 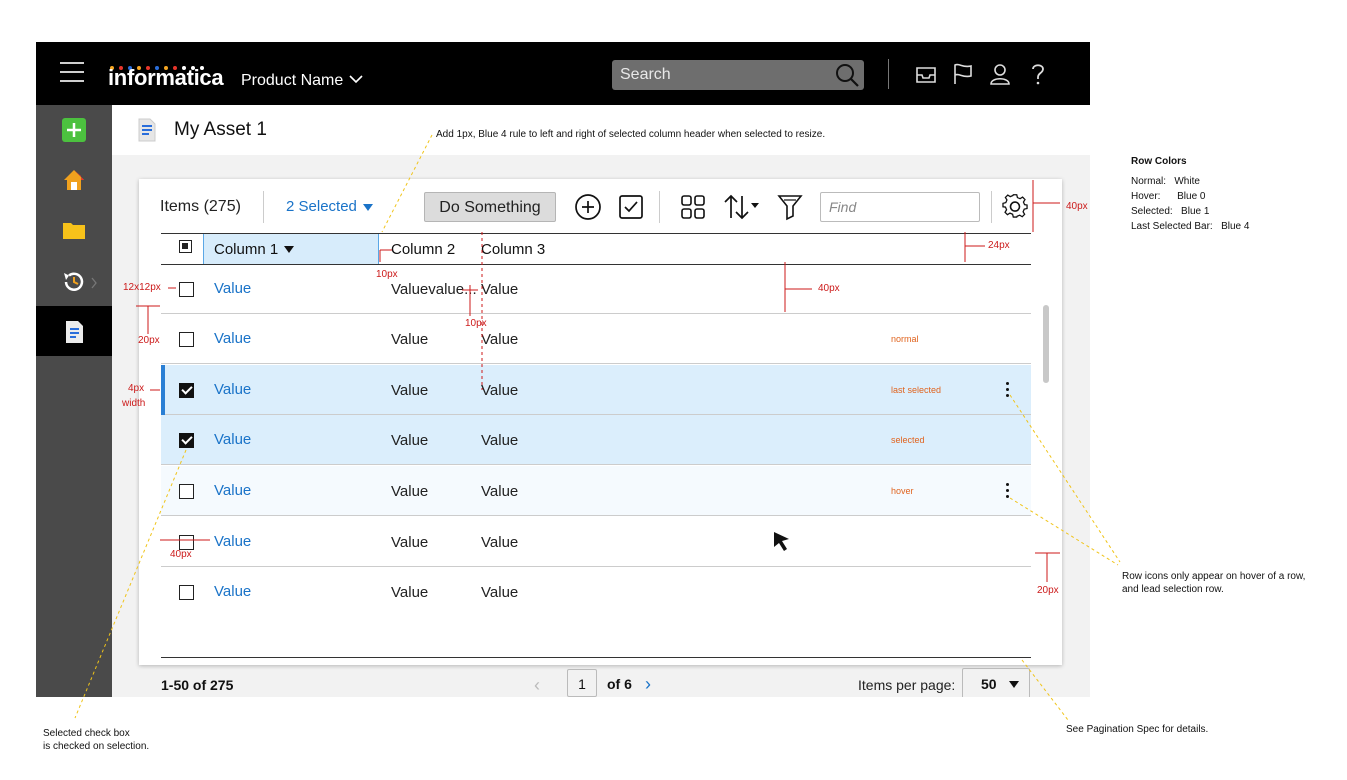 What do you see at coordinates (963, 74) in the screenshot?
I see `flag-icon` at bounding box center [963, 74].